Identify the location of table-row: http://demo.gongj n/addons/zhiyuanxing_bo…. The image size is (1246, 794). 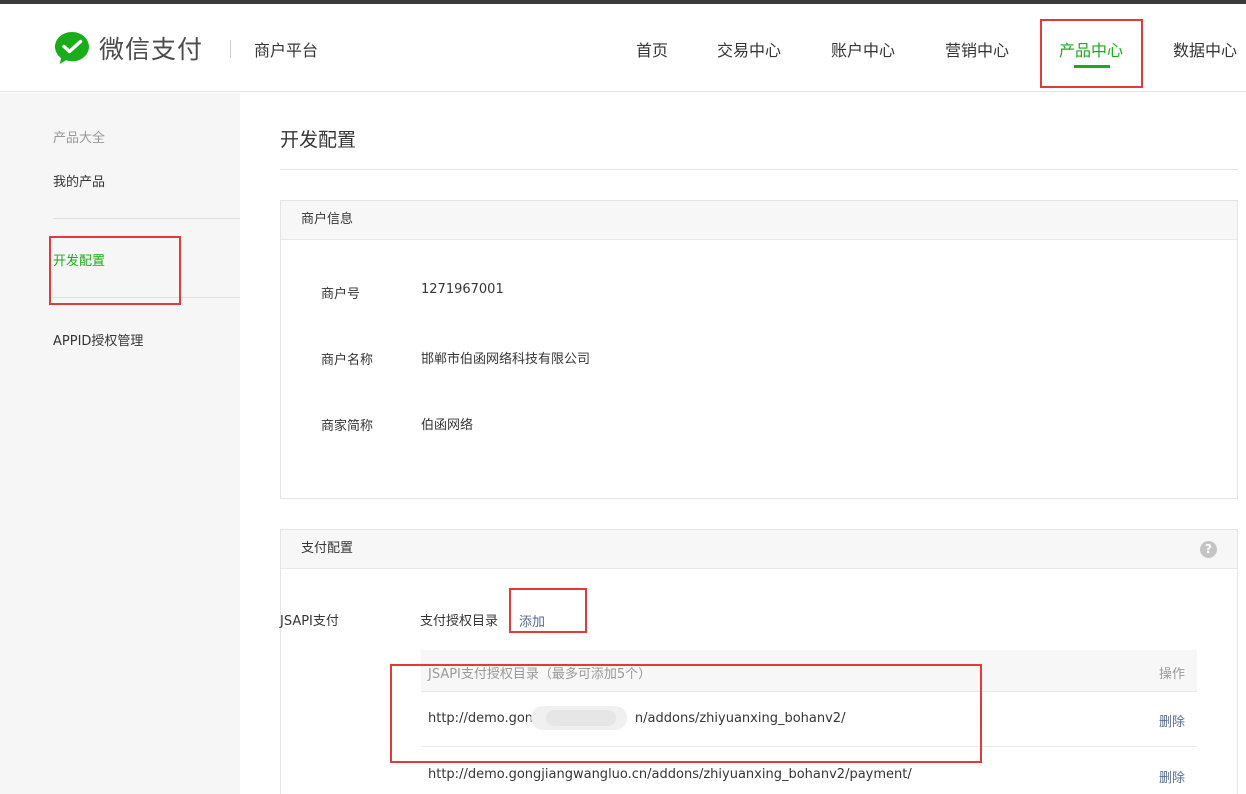
(809, 719).